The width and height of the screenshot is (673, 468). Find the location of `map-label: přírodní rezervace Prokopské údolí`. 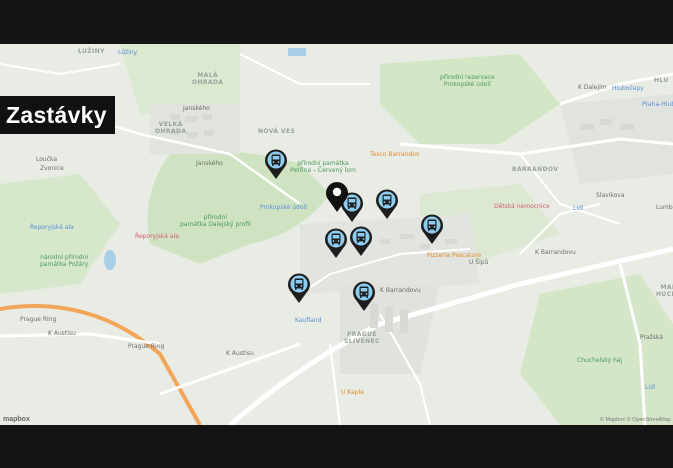

map-label: přírodní rezervace Prokopské údolí is located at coordinates (467, 81).